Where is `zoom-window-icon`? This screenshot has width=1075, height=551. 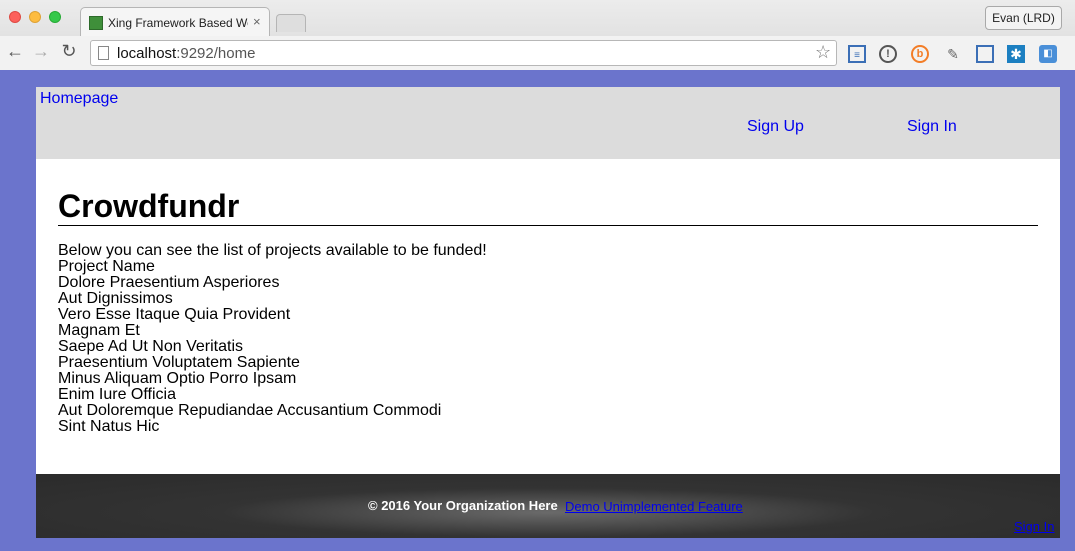 zoom-window-icon is located at coordinates (55, 17).